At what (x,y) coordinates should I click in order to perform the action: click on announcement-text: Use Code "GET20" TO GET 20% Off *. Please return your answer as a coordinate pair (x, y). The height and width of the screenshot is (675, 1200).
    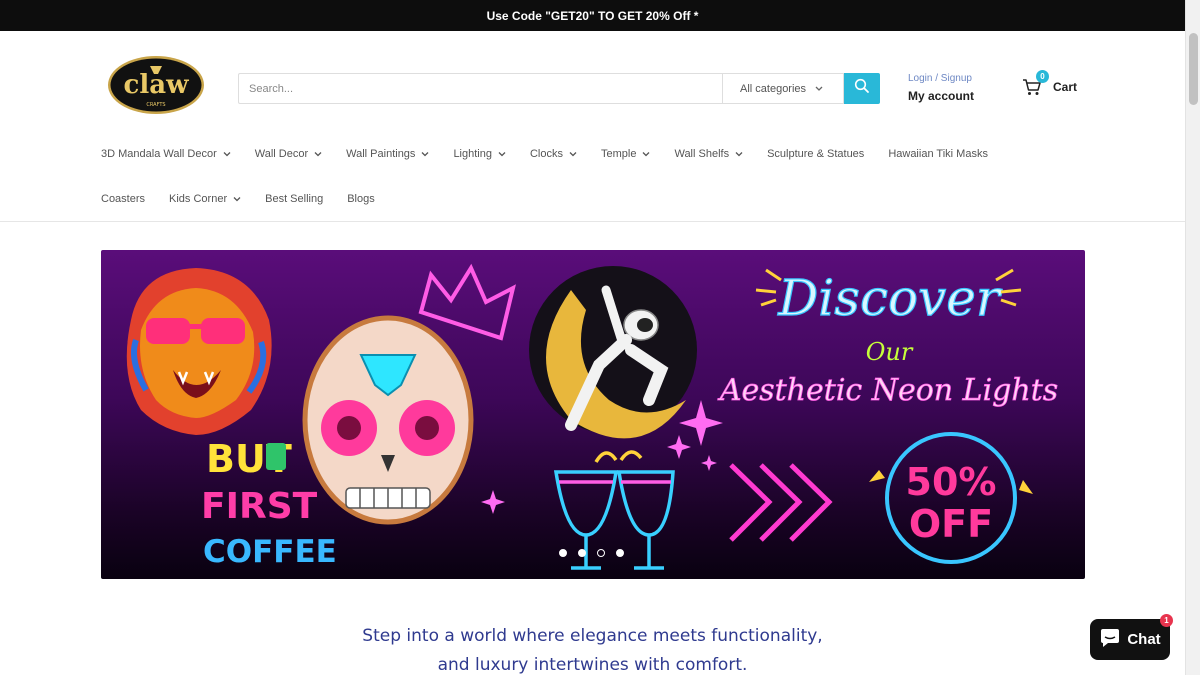
    Looking at the image, I should click on (592, 15).